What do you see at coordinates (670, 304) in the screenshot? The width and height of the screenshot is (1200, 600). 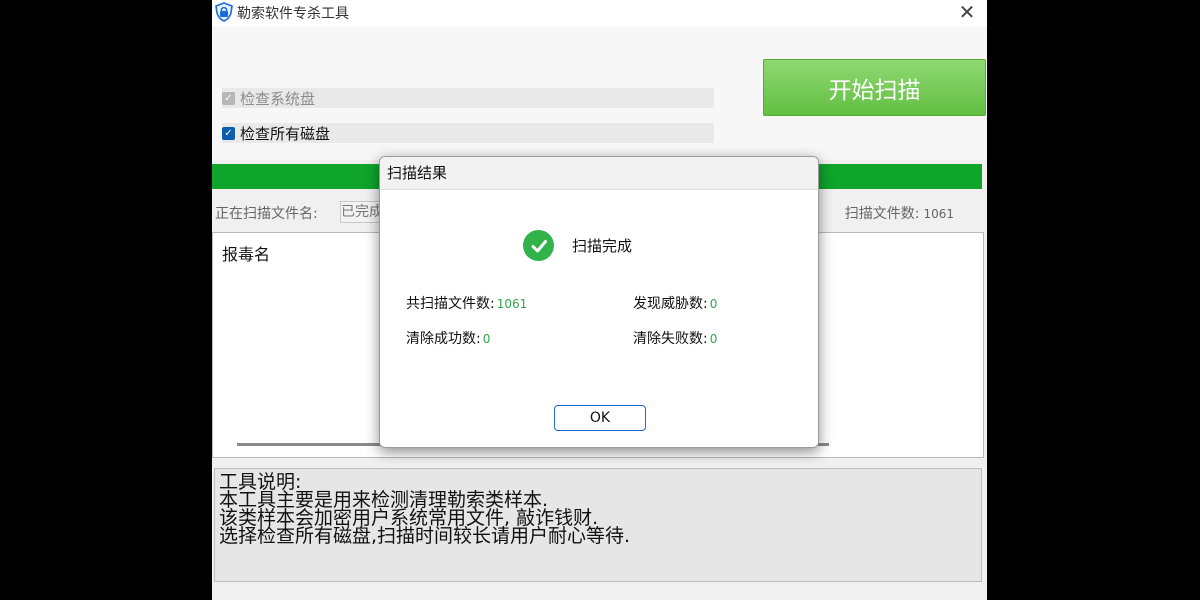 I see `threats-found-label: 发现威胁数:` at bounding box center [670, 304].